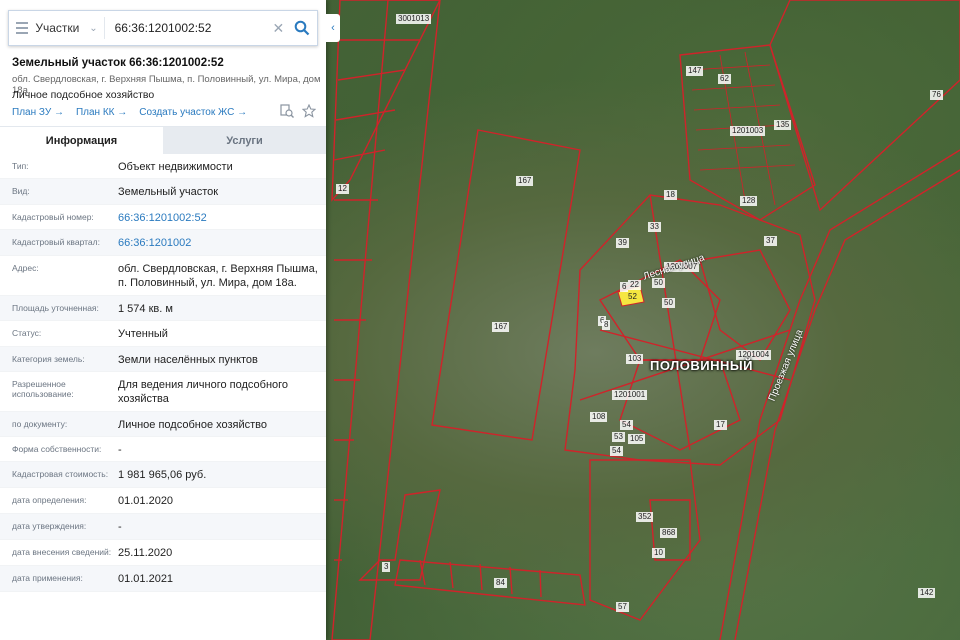 The image size is (960, 640). Describe the element at coordinates (57, 449) in the screenshot. I see `attribute-label: Форма собственности:` at that location.